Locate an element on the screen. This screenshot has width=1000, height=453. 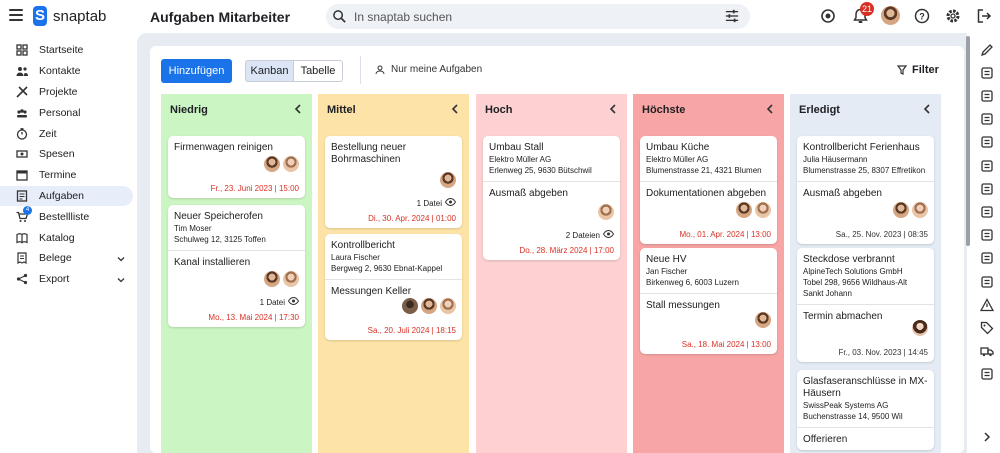
warning-icon is located at coordinates (987, 305).